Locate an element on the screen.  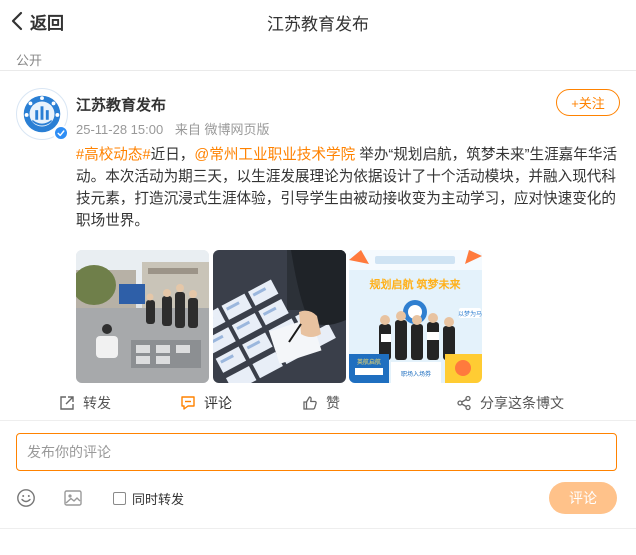
comment-button: 评论 is located at coordinates (206, 403).